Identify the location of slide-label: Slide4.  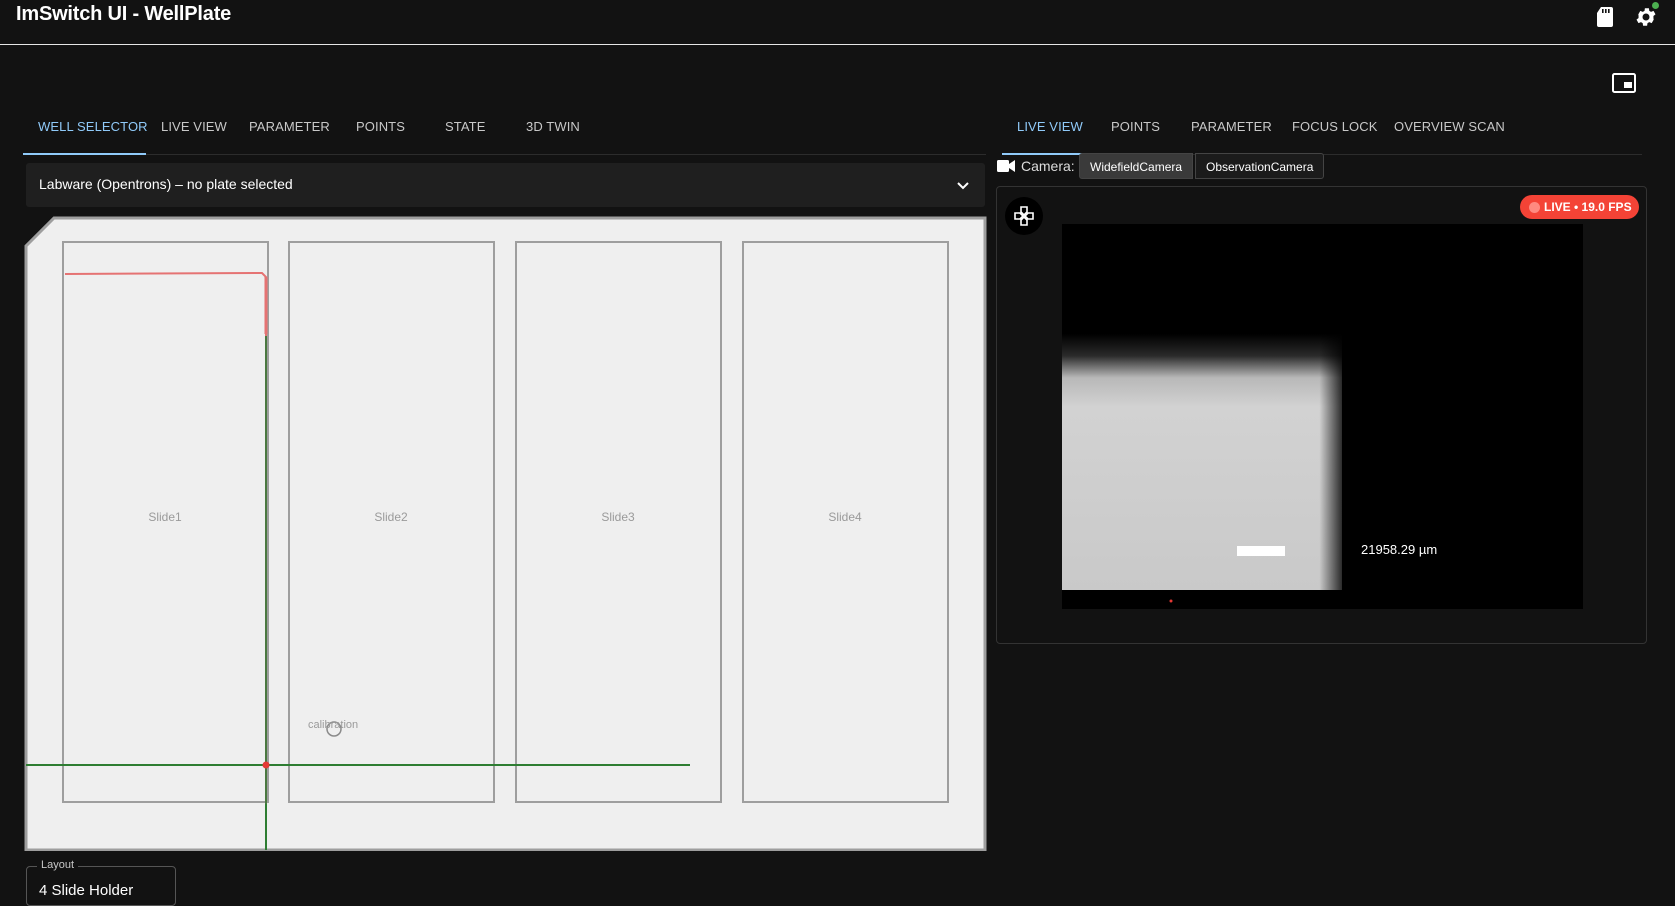
(845, 517).